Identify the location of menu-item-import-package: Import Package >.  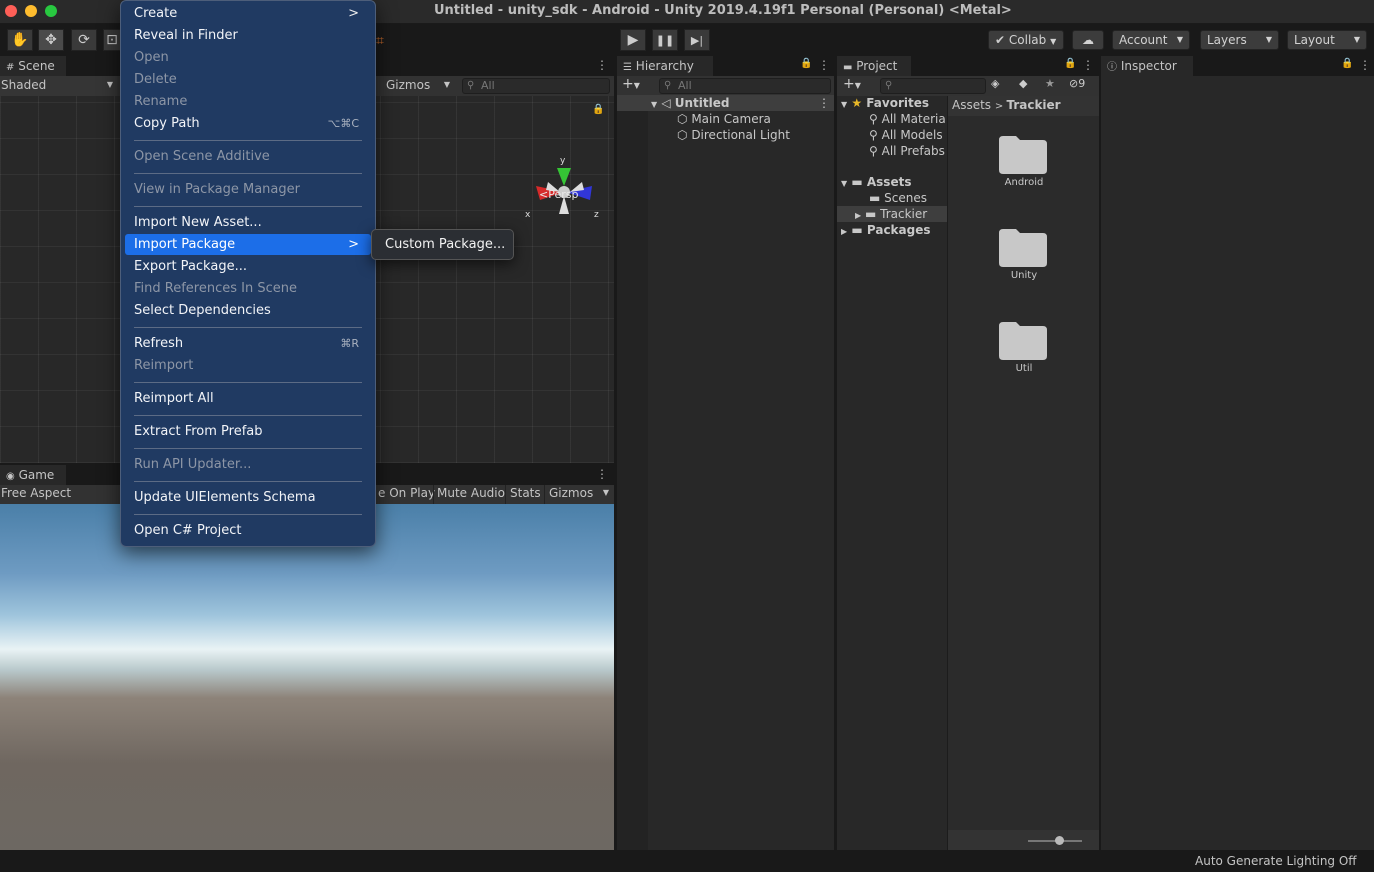
(248, 244).